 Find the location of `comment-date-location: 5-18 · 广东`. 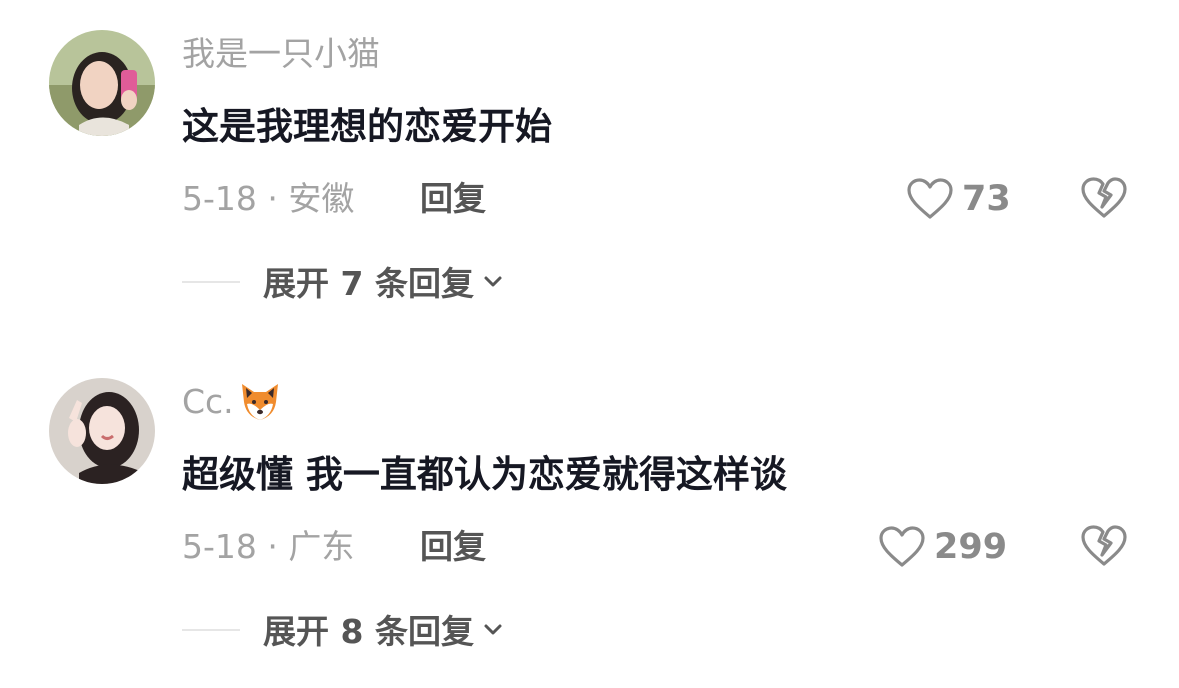

comment-date-location: 5-18 · 广东 is located at coordinates (268, 546).